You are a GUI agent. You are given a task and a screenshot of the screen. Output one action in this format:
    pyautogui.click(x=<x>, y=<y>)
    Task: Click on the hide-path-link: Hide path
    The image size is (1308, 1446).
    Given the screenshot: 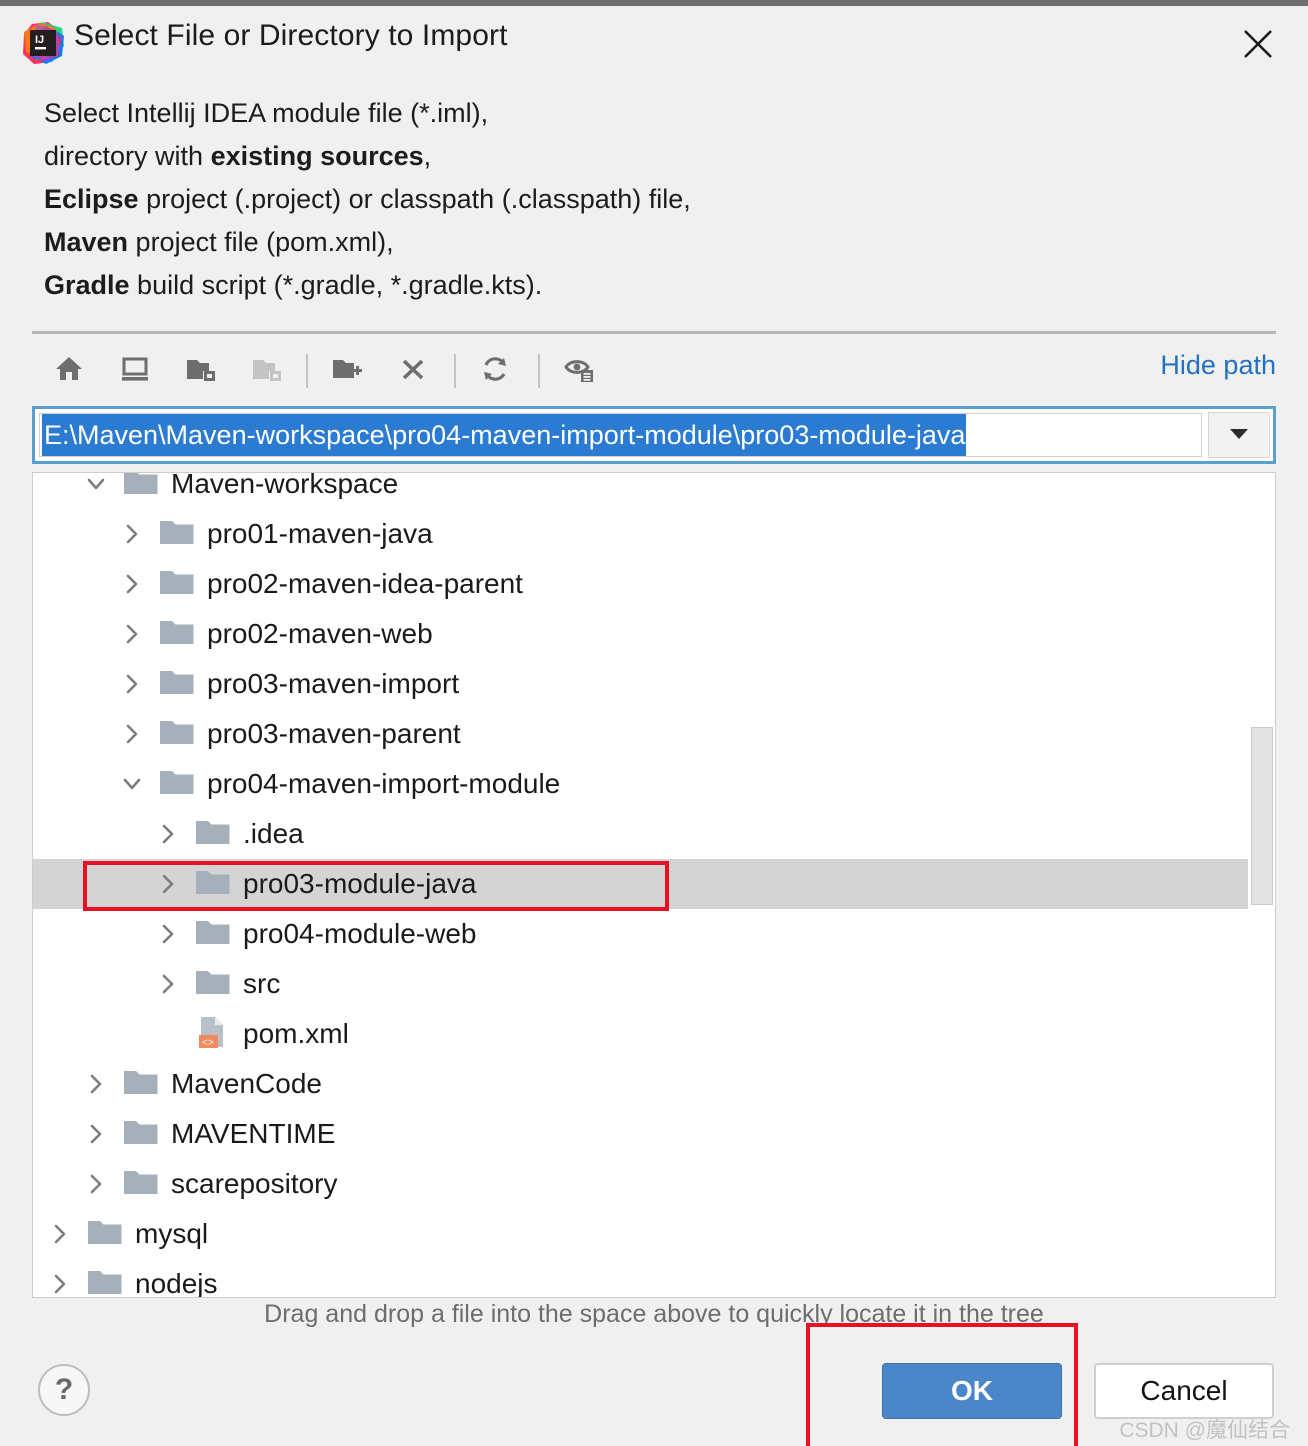 What is the action you would take?
    pyautogui.click(x=1218, y=365)
    